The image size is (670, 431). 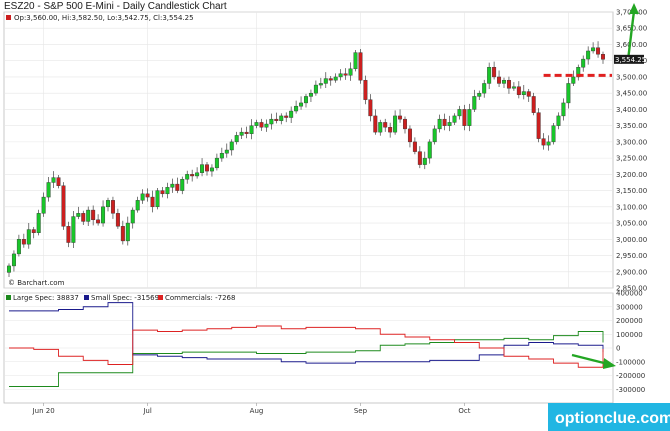 What do you see at coordinates (631, 110) in the screenshot?
I see `price-tick-label: 3,400.00` at bounding box center [631, 110].